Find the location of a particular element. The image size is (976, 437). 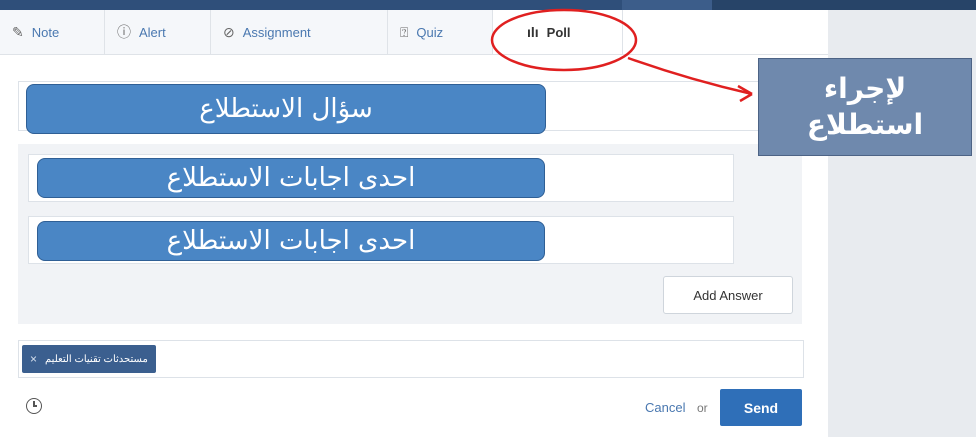

close-icon: × is located at coordinates (33, 359).